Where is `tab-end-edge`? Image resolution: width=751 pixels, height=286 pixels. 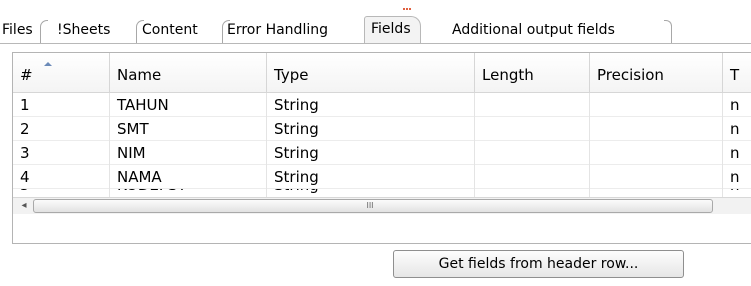 tab-end-edge is located at coordinates (668, 32).